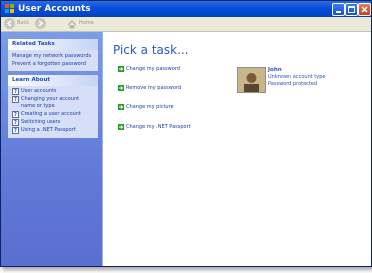 The width and height of the screenshot is (372, 273). I want to click on user-picture, so click(251, 80).